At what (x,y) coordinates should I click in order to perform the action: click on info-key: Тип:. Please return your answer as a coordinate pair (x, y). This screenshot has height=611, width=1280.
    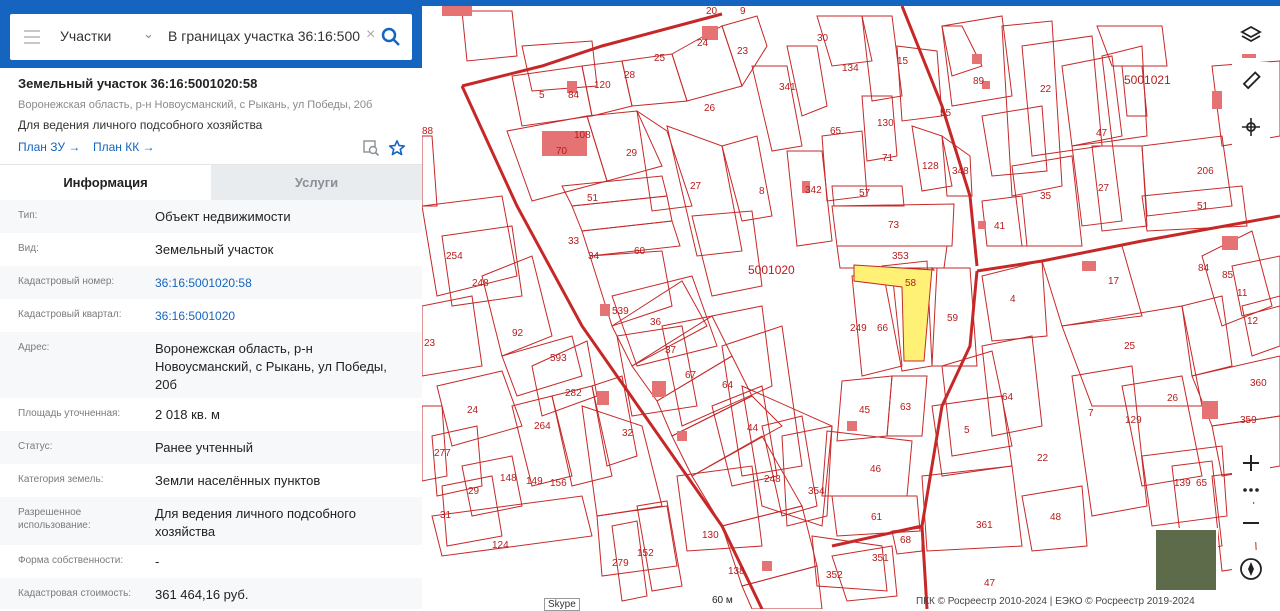
    Looking at the image, I should click on (28, 215).